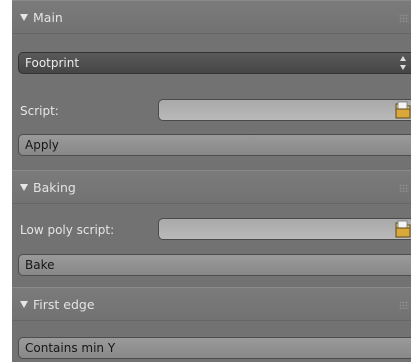 The image size is (411, 362). What do you see at coordinates (214, 265) in the screenshot?
I see `bake-button: Bake` at bounding box center [214, 265].